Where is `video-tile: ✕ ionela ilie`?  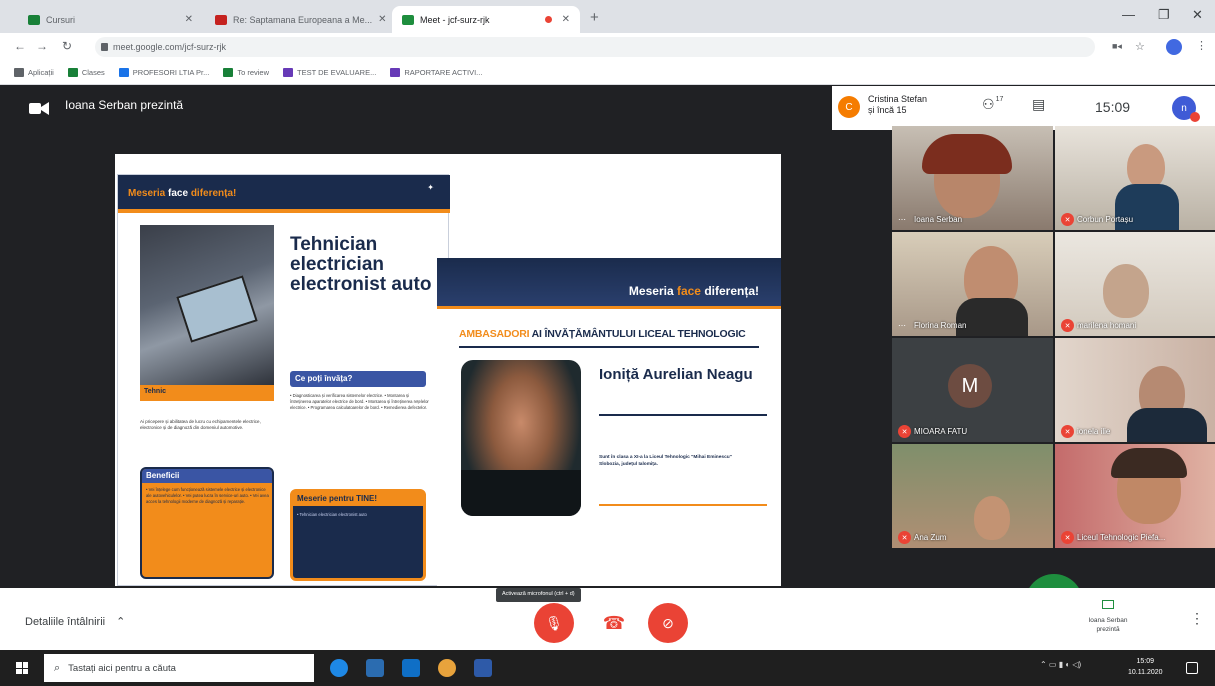 video-tile: ✕ ionela ilie is located at coordinates (1135, 390).